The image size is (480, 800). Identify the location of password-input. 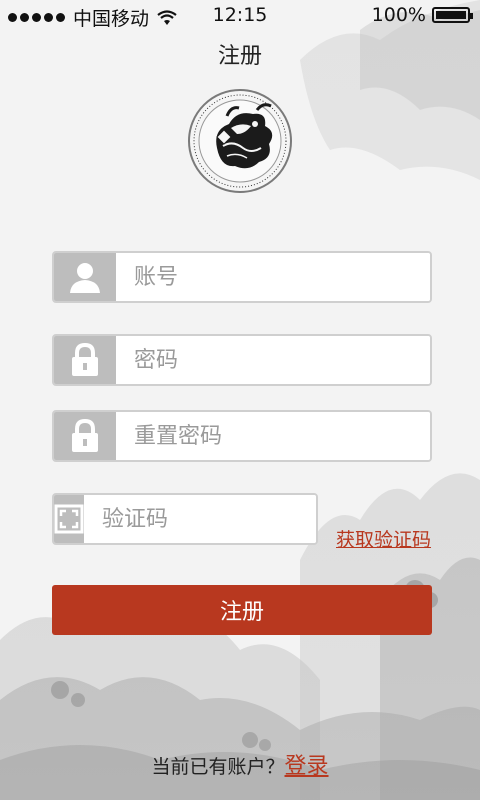
(273, 360).